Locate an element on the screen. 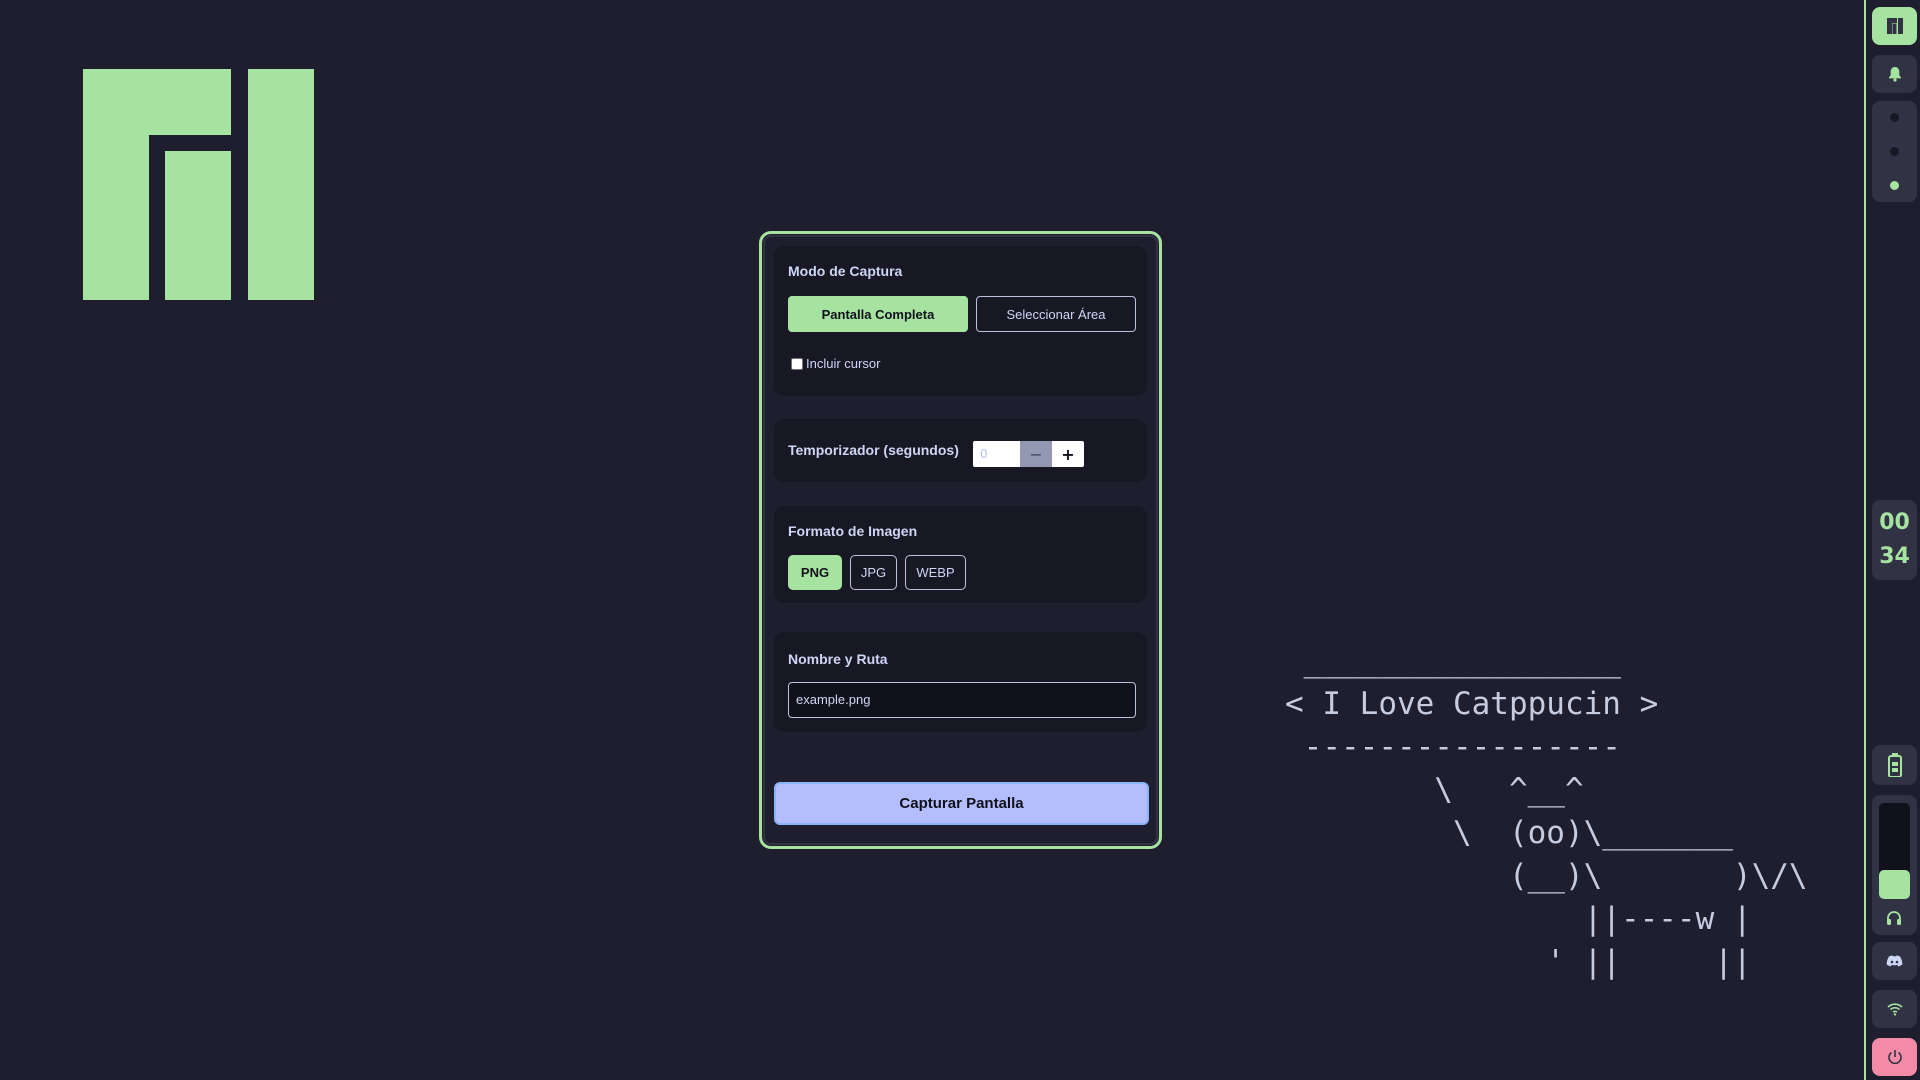  timer-increment-button: + is located at coordinates (1068, 454).